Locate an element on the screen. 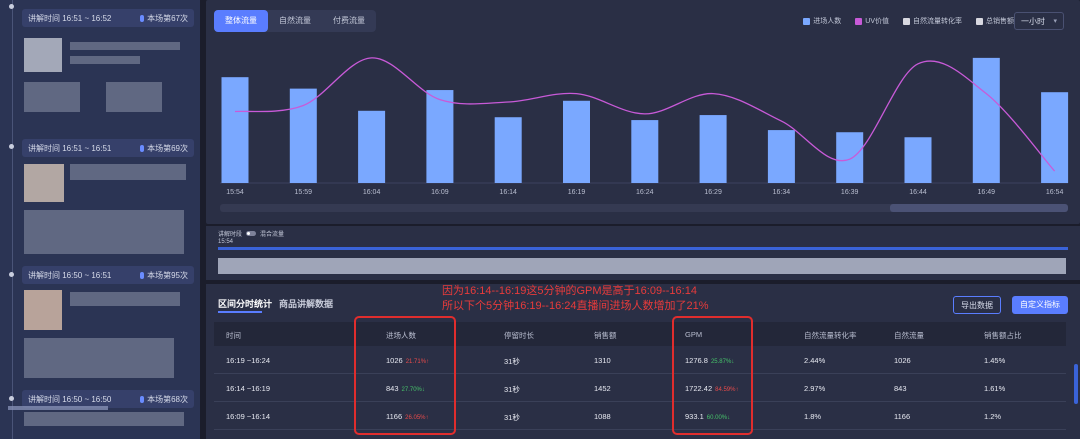 This screenshot has width=1080, height=439. x-tick-label: 16:44 is located at coordinates (918, 192).